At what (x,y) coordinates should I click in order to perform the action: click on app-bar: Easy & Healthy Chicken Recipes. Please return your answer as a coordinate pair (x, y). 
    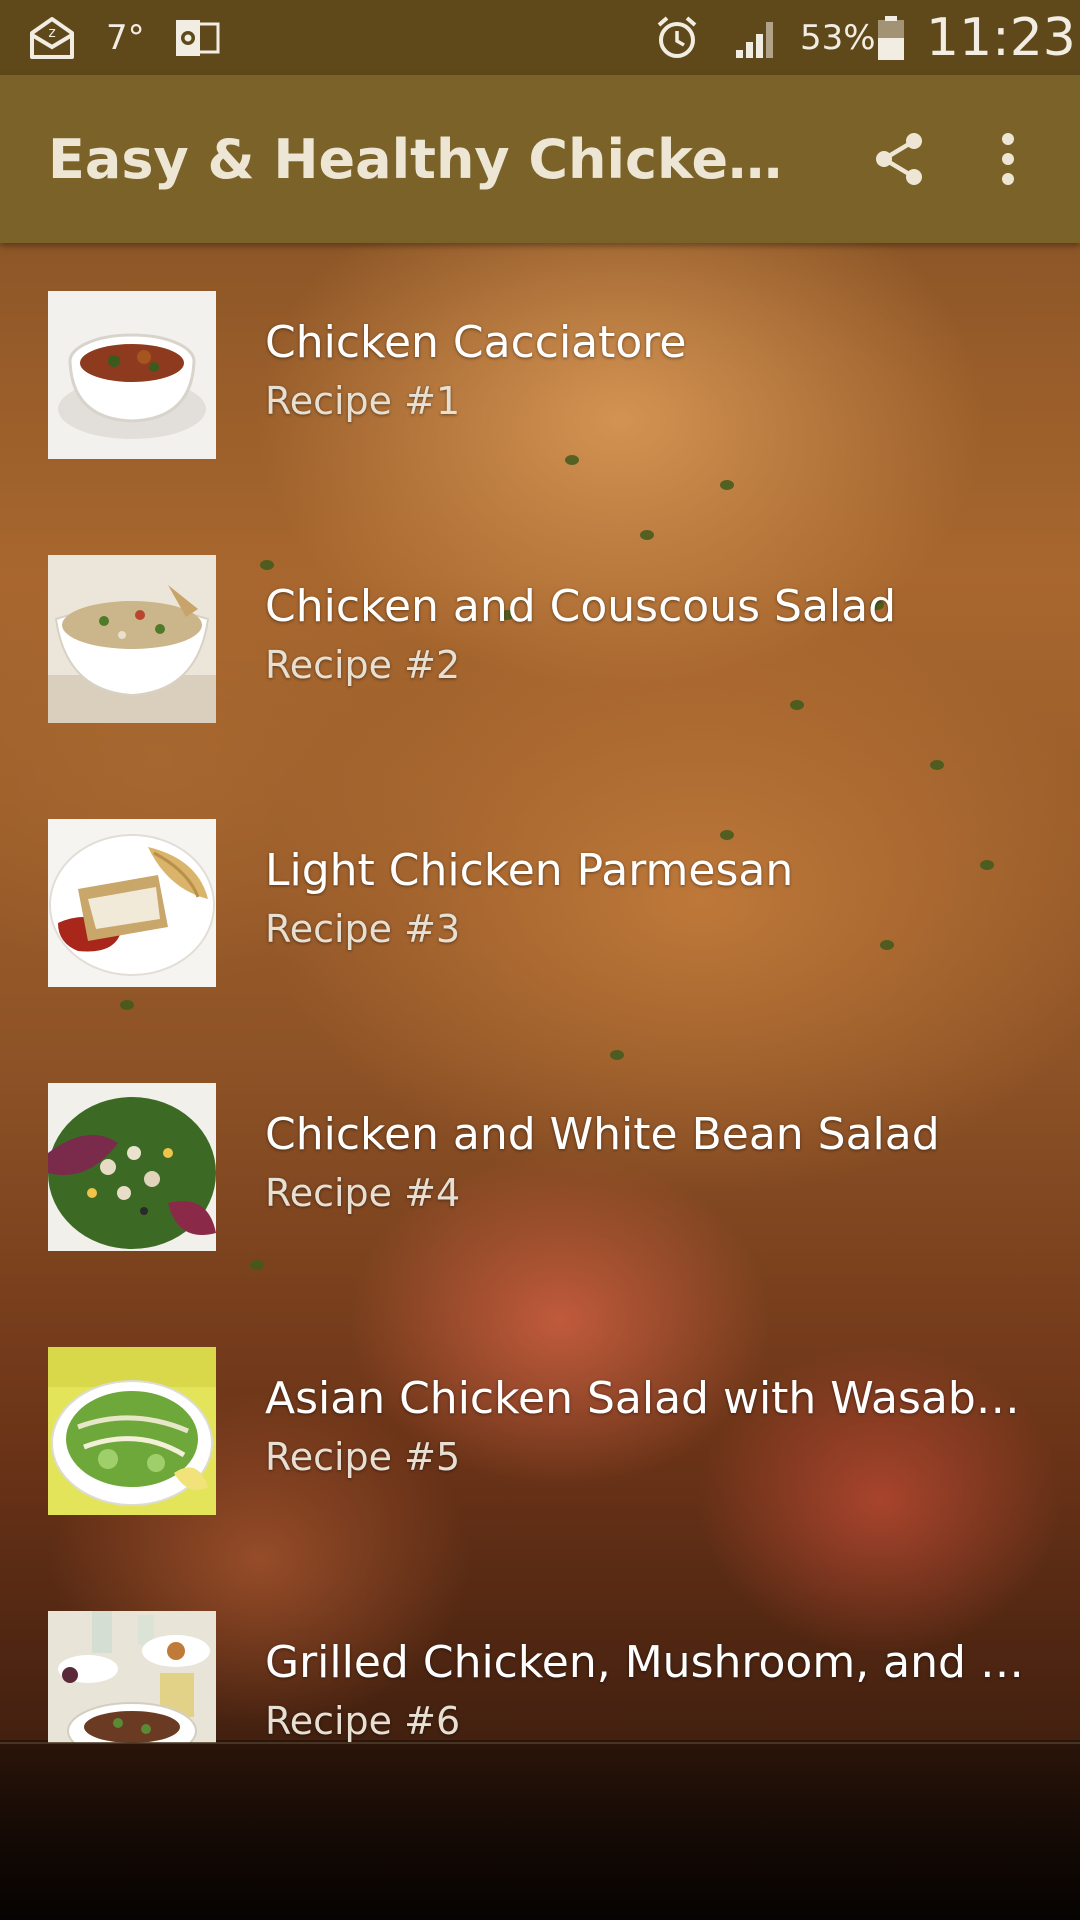
    Looking at the image, I should click on (540, 159).